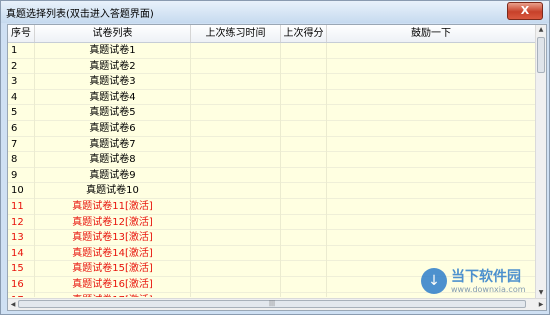 The height and width of the screenshot is (315, 550). I want to click on row-number-cell: 15, so click(21, 269).